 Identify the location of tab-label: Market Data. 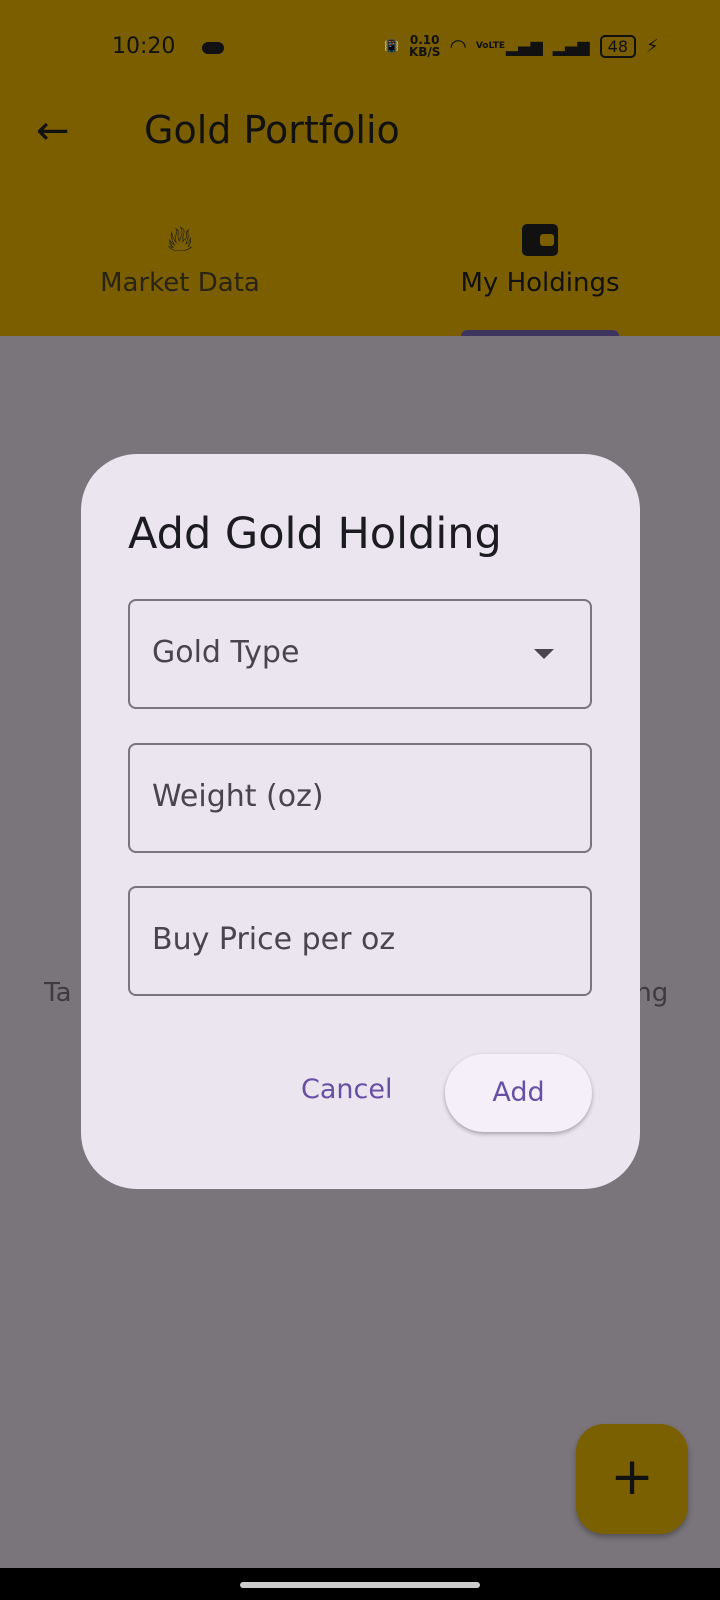
(180, 283).